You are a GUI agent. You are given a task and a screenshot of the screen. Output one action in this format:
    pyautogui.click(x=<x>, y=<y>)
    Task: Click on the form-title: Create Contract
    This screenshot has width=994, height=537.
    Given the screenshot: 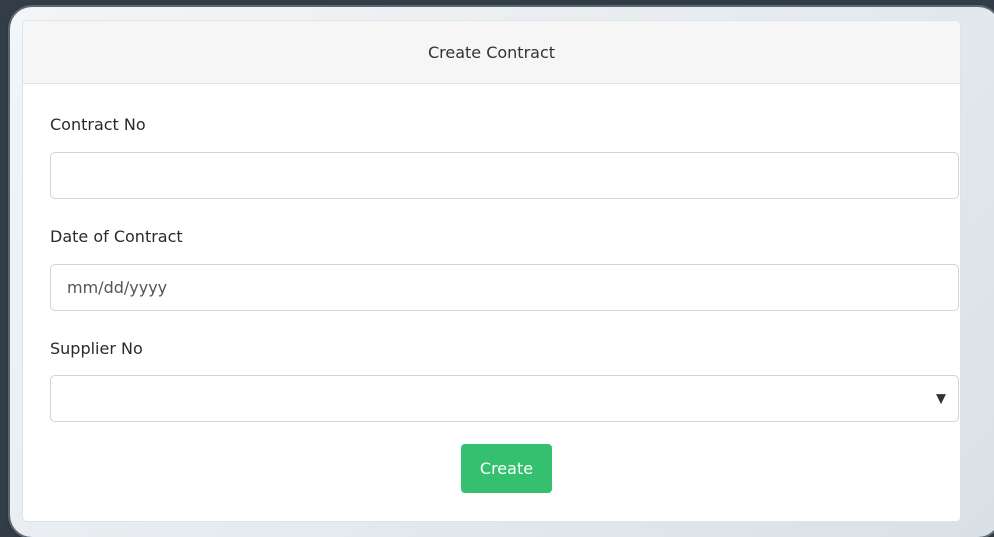 What is the action you would take?
    pyautogui.click(x=491, y=52)
    